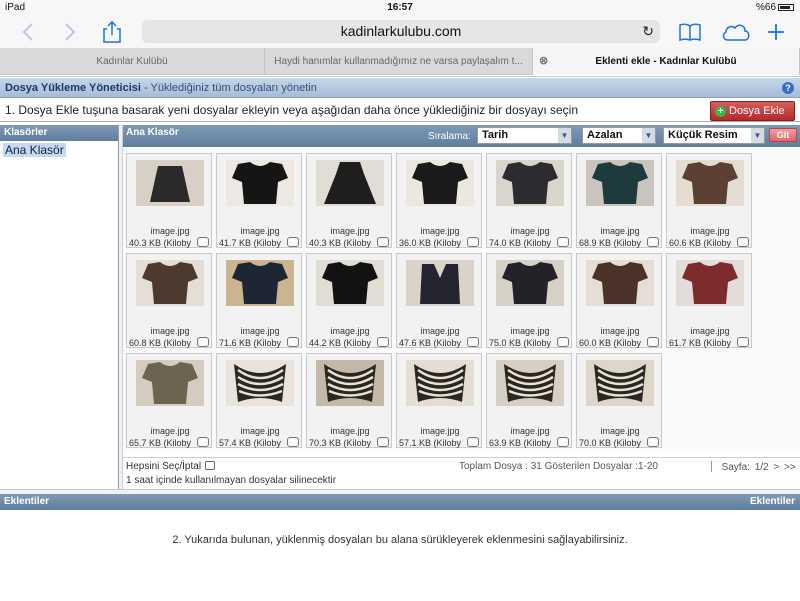 This screenshot has height=601, width=800. I want to click on file-tile: image.jpg 60.0 KB (Kiloby, so click(619, 300).